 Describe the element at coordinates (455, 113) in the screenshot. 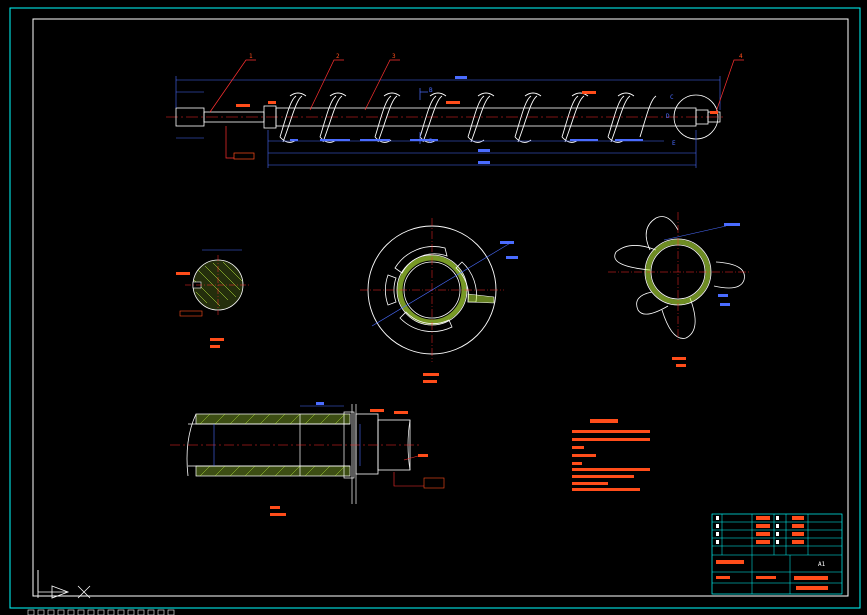

I see `main-shaft-view` at that location.